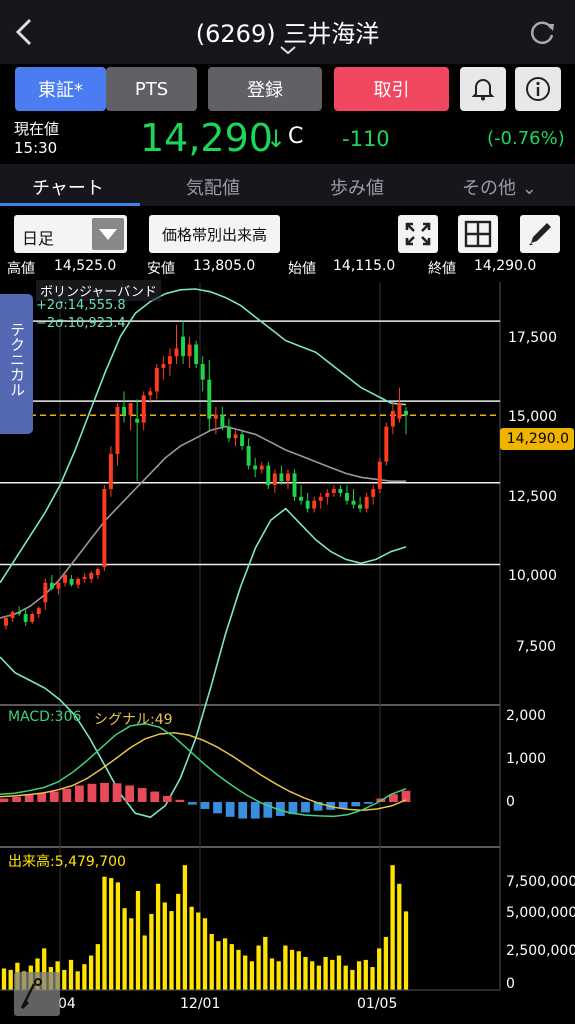 This screenshot has height=1024, width=575. What do you see at coordinates (532, 417) in the screenshot?
I see `price-tick: 15,000` at bounding box center [532, 417].